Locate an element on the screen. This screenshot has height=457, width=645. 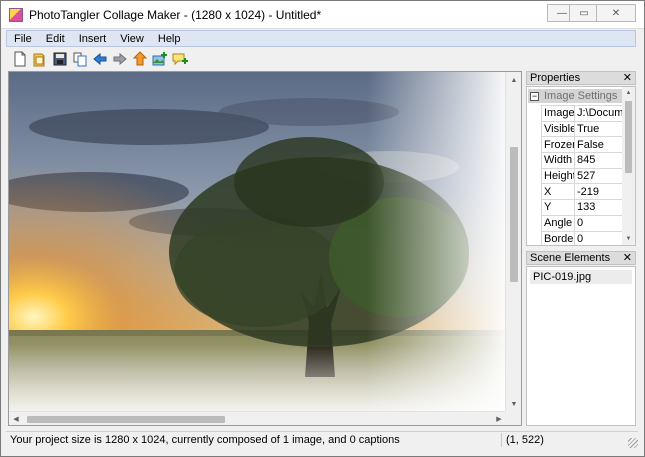
close-properties-icon: ✕ is located at coordinates (627, 77).